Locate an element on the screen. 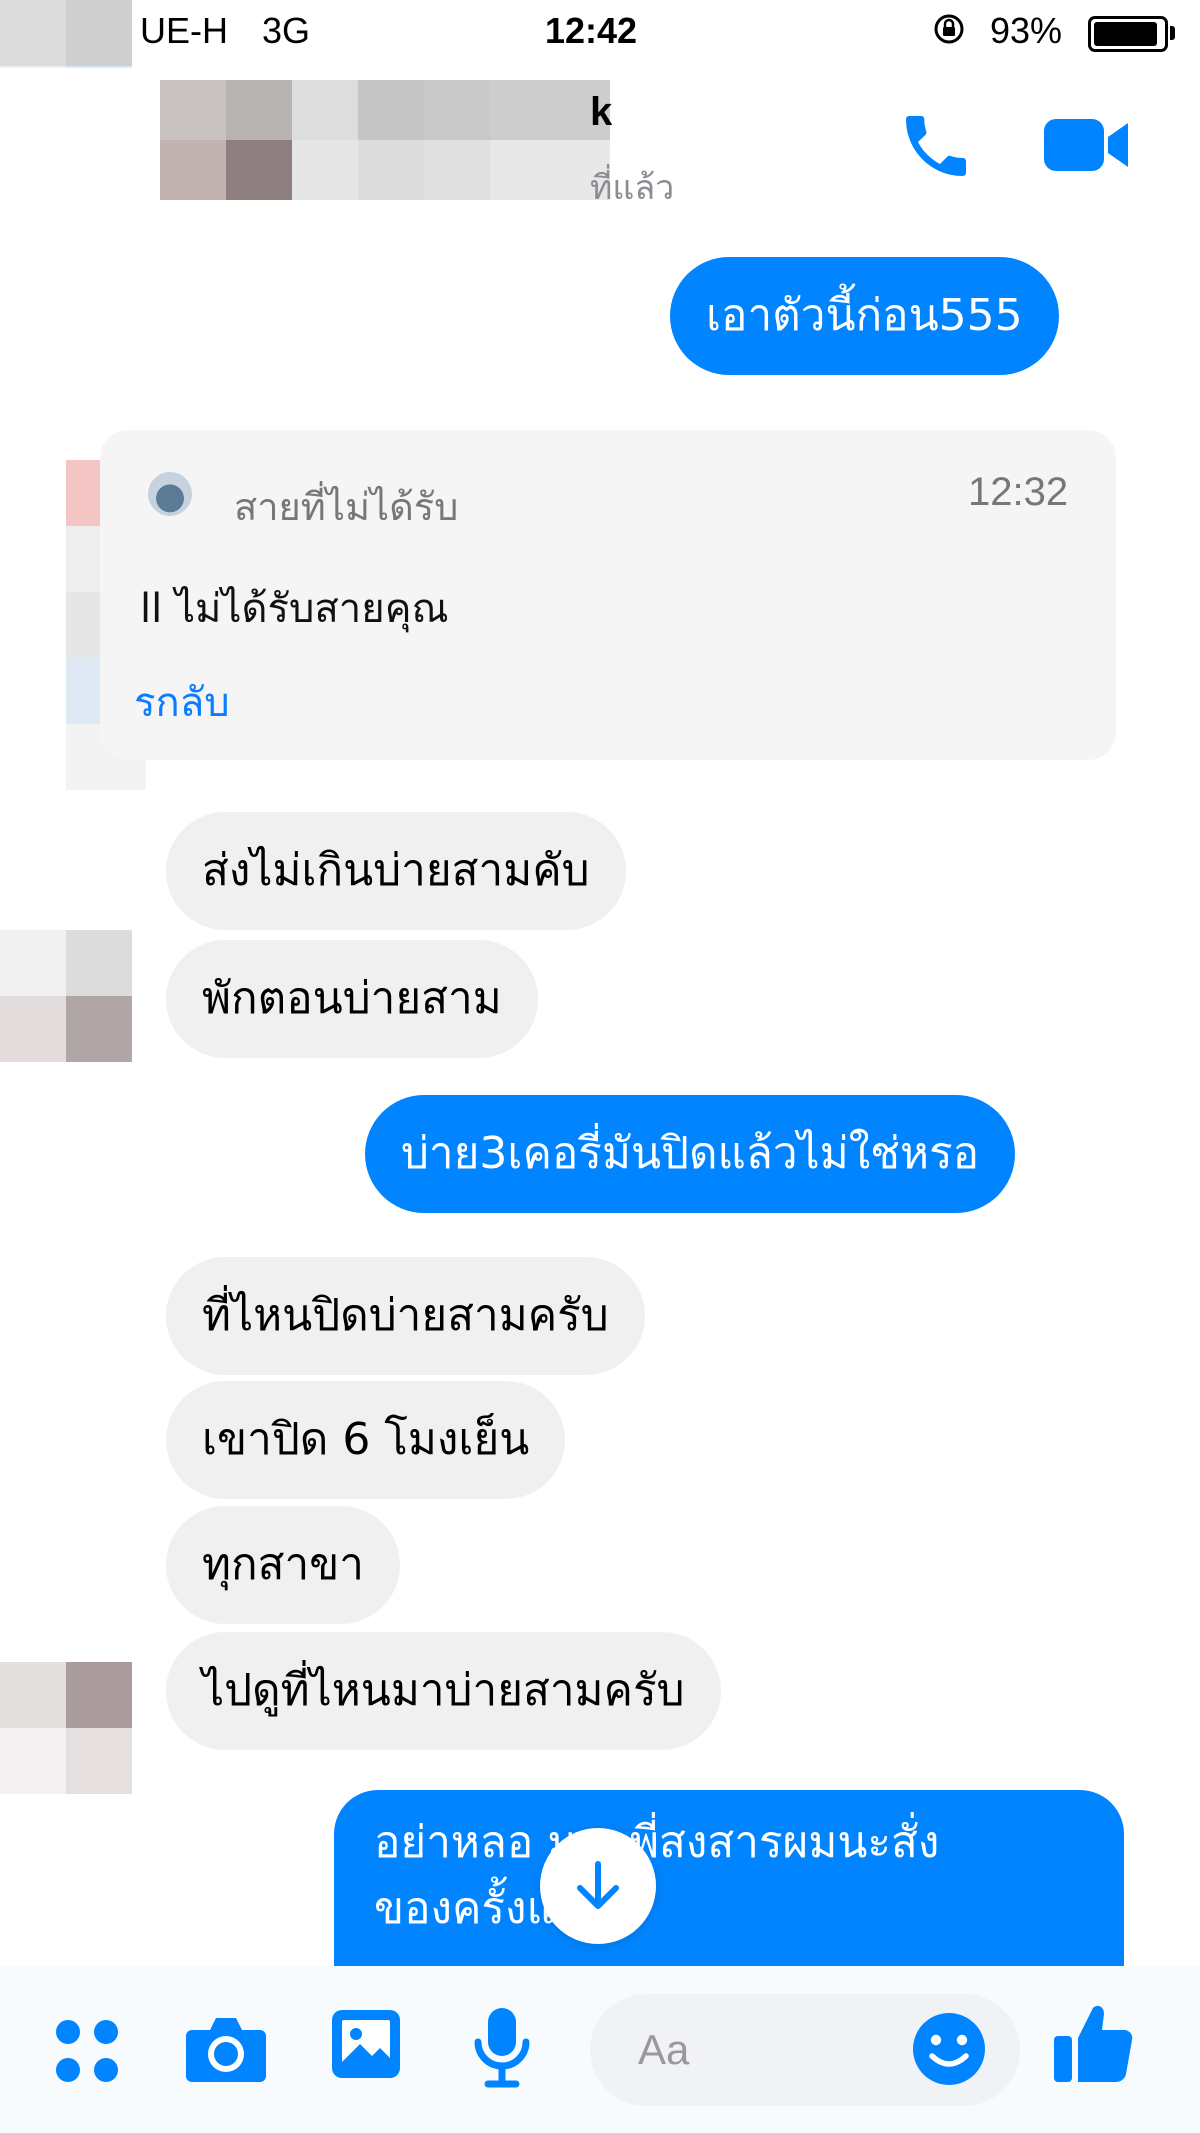 The image size is (1200, 2133). emoji-icon is located at coordinates (949, 2049).